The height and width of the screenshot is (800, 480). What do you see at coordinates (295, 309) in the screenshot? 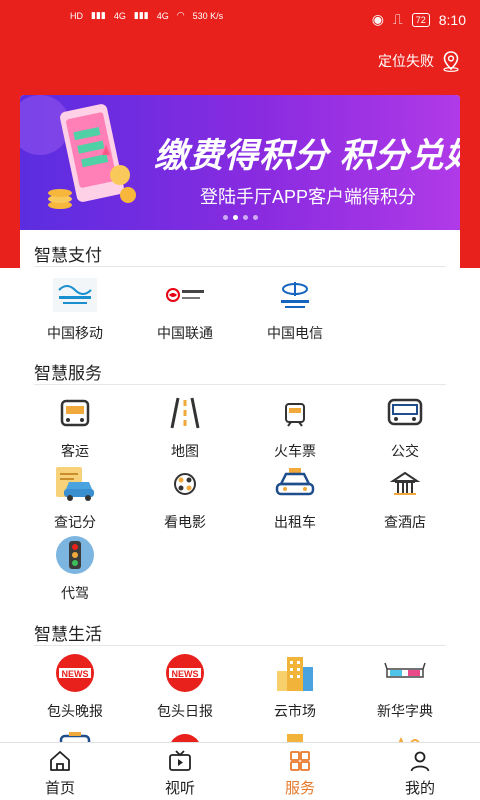
I see `grid-item-china-telecom: 中国电信` at bounding box center [295, 309].